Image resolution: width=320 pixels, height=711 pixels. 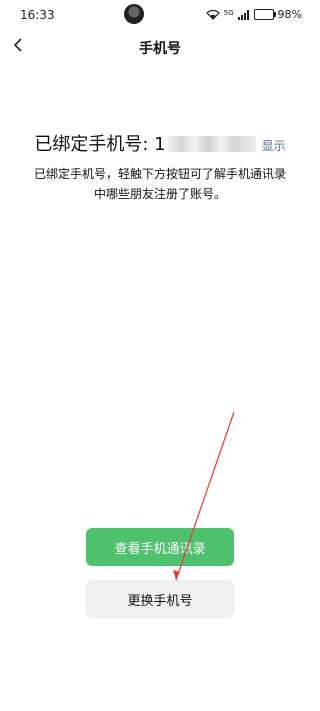 I want to click on battery-percent: 98%, so click(x=289, y=14).